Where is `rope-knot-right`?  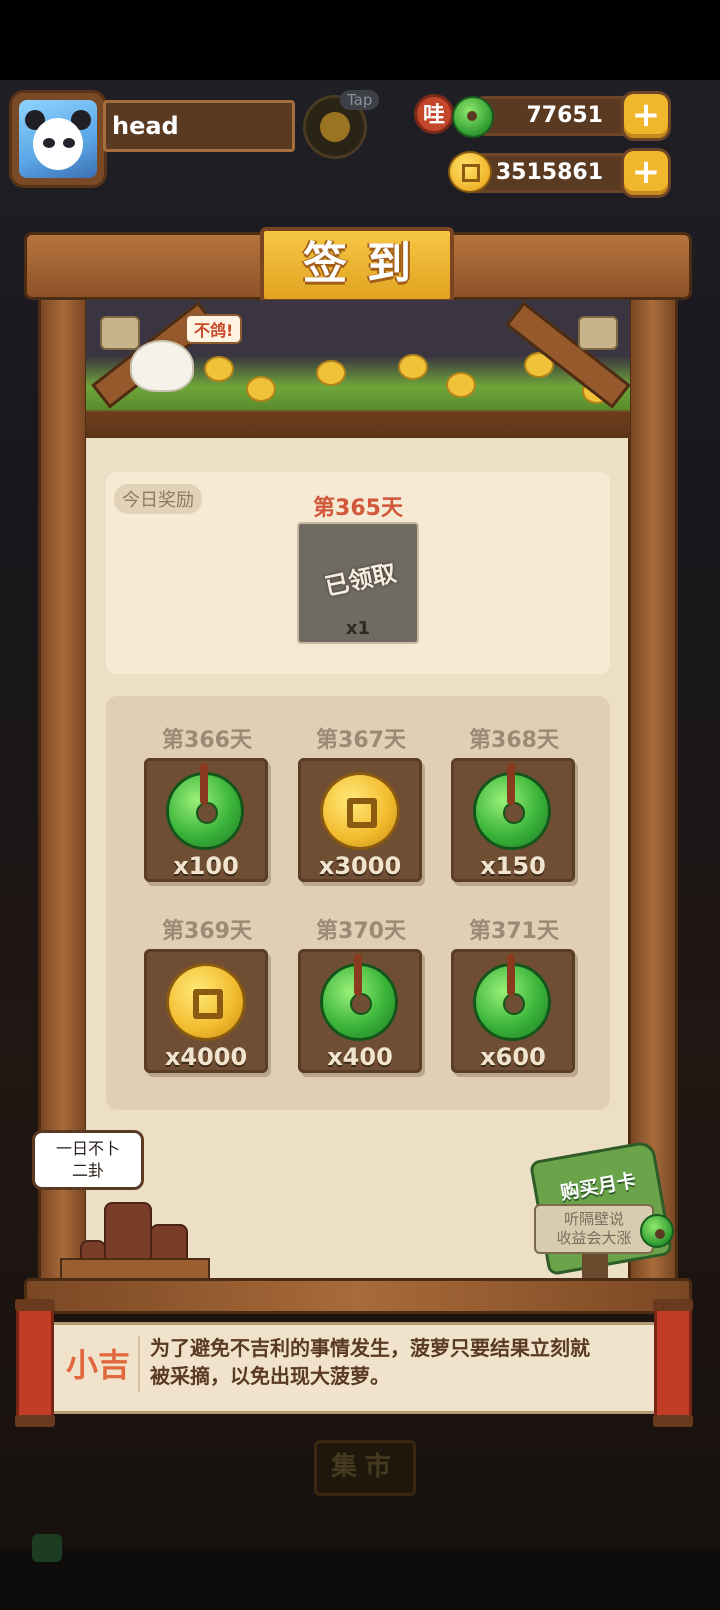 rope-knot-right is located at coordinates (598, 333).